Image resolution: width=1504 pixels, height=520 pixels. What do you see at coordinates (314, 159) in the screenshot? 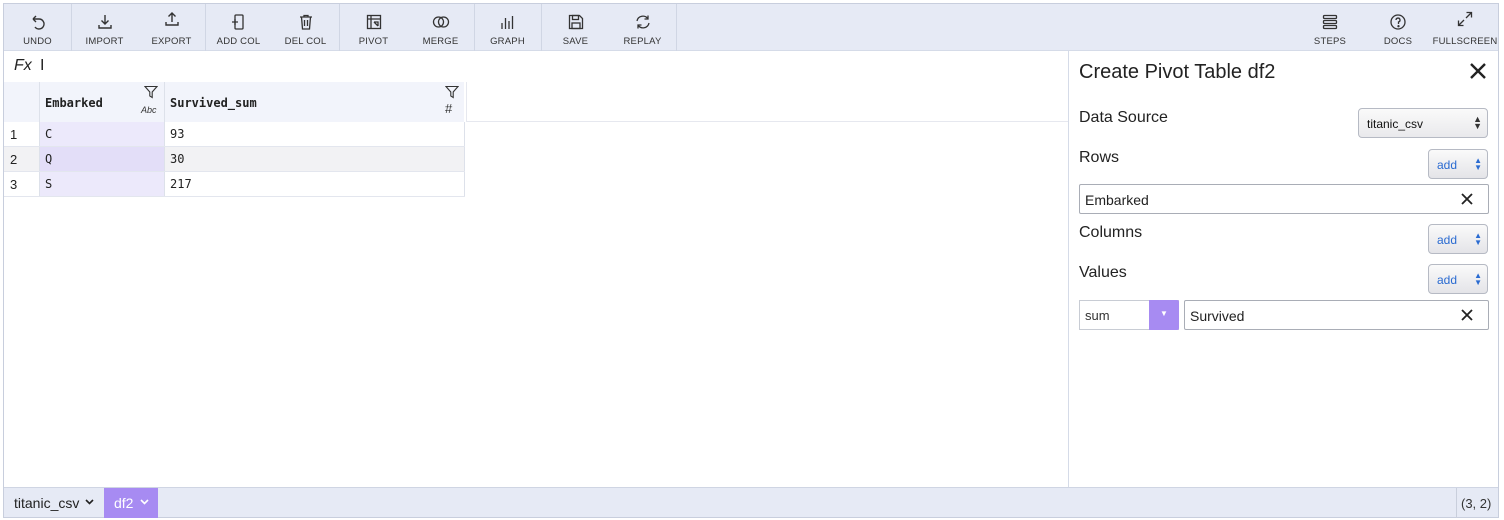
I see `cell-survived-sum: 30` at bounding box center [314, 159].